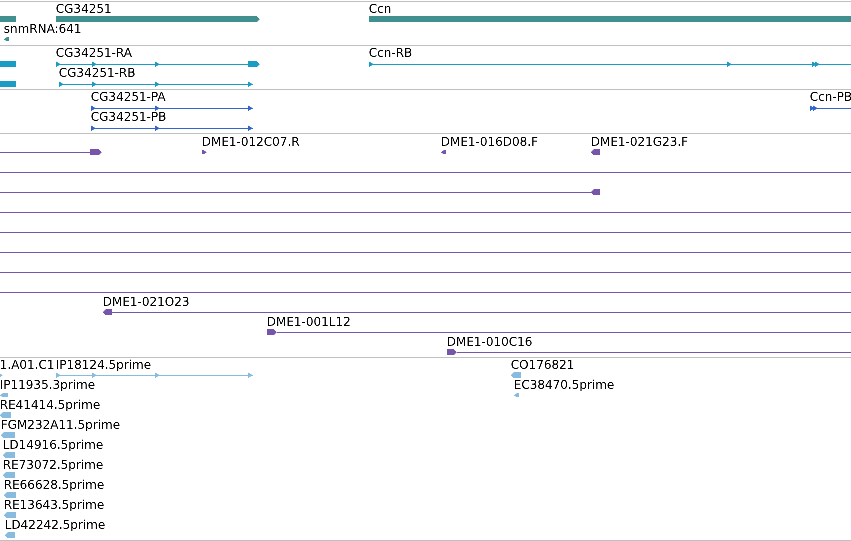 This screenshot has width=851, height=541. What do you see at coordinates (251, 142) in the screenshot?
I see `feature-label: DME1-012C07.R` at bounding box center [251, 142].